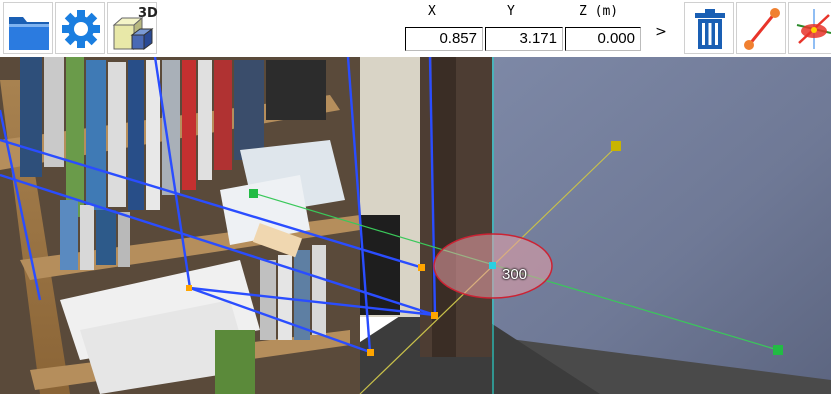 Image resolution: width=831 pixels, height=394 pixels. Describe the element at coordinates (616, 146) in the screenshot. I see `yellow-marker` at that location.